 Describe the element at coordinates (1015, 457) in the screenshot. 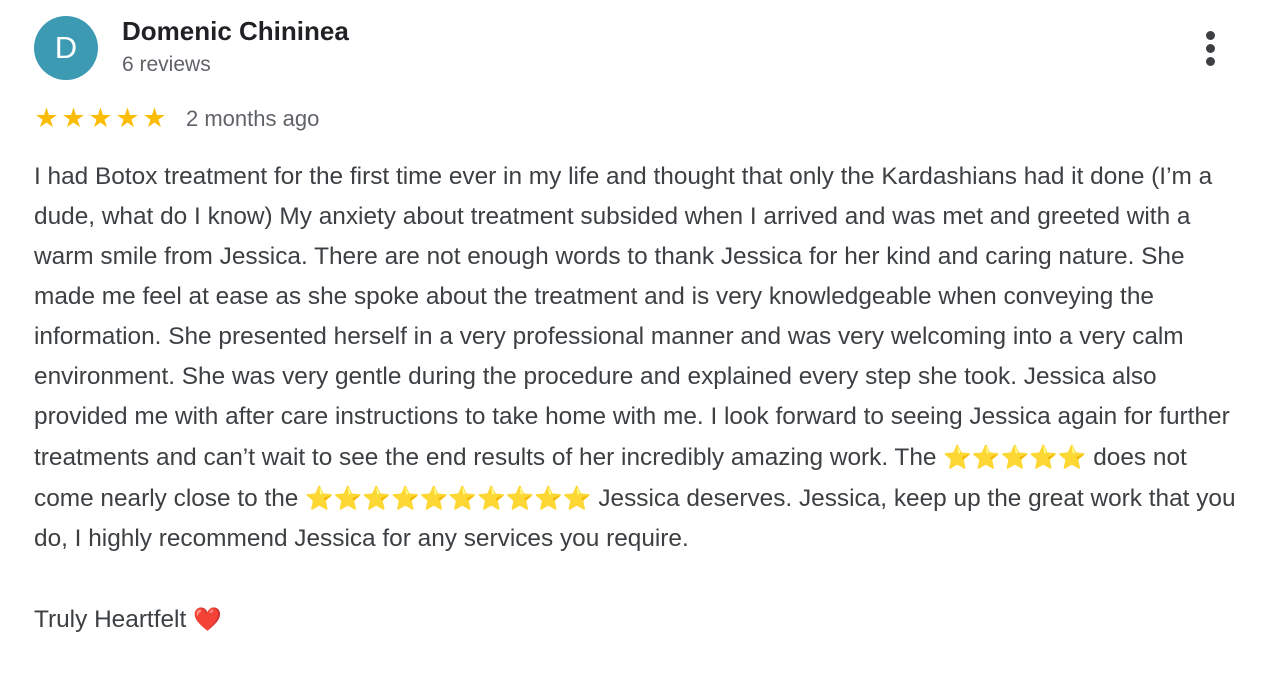

I see `five-stars-emoji: ⭐⭐⭐⭐⭐` at that location.